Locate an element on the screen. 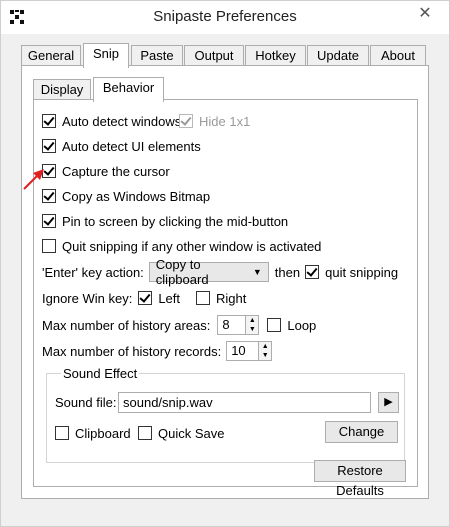 The width and height of the screenshot is (450, 527). auto-detect-ui-label: Auto detect UI elements is located at coordinates (131, 146).